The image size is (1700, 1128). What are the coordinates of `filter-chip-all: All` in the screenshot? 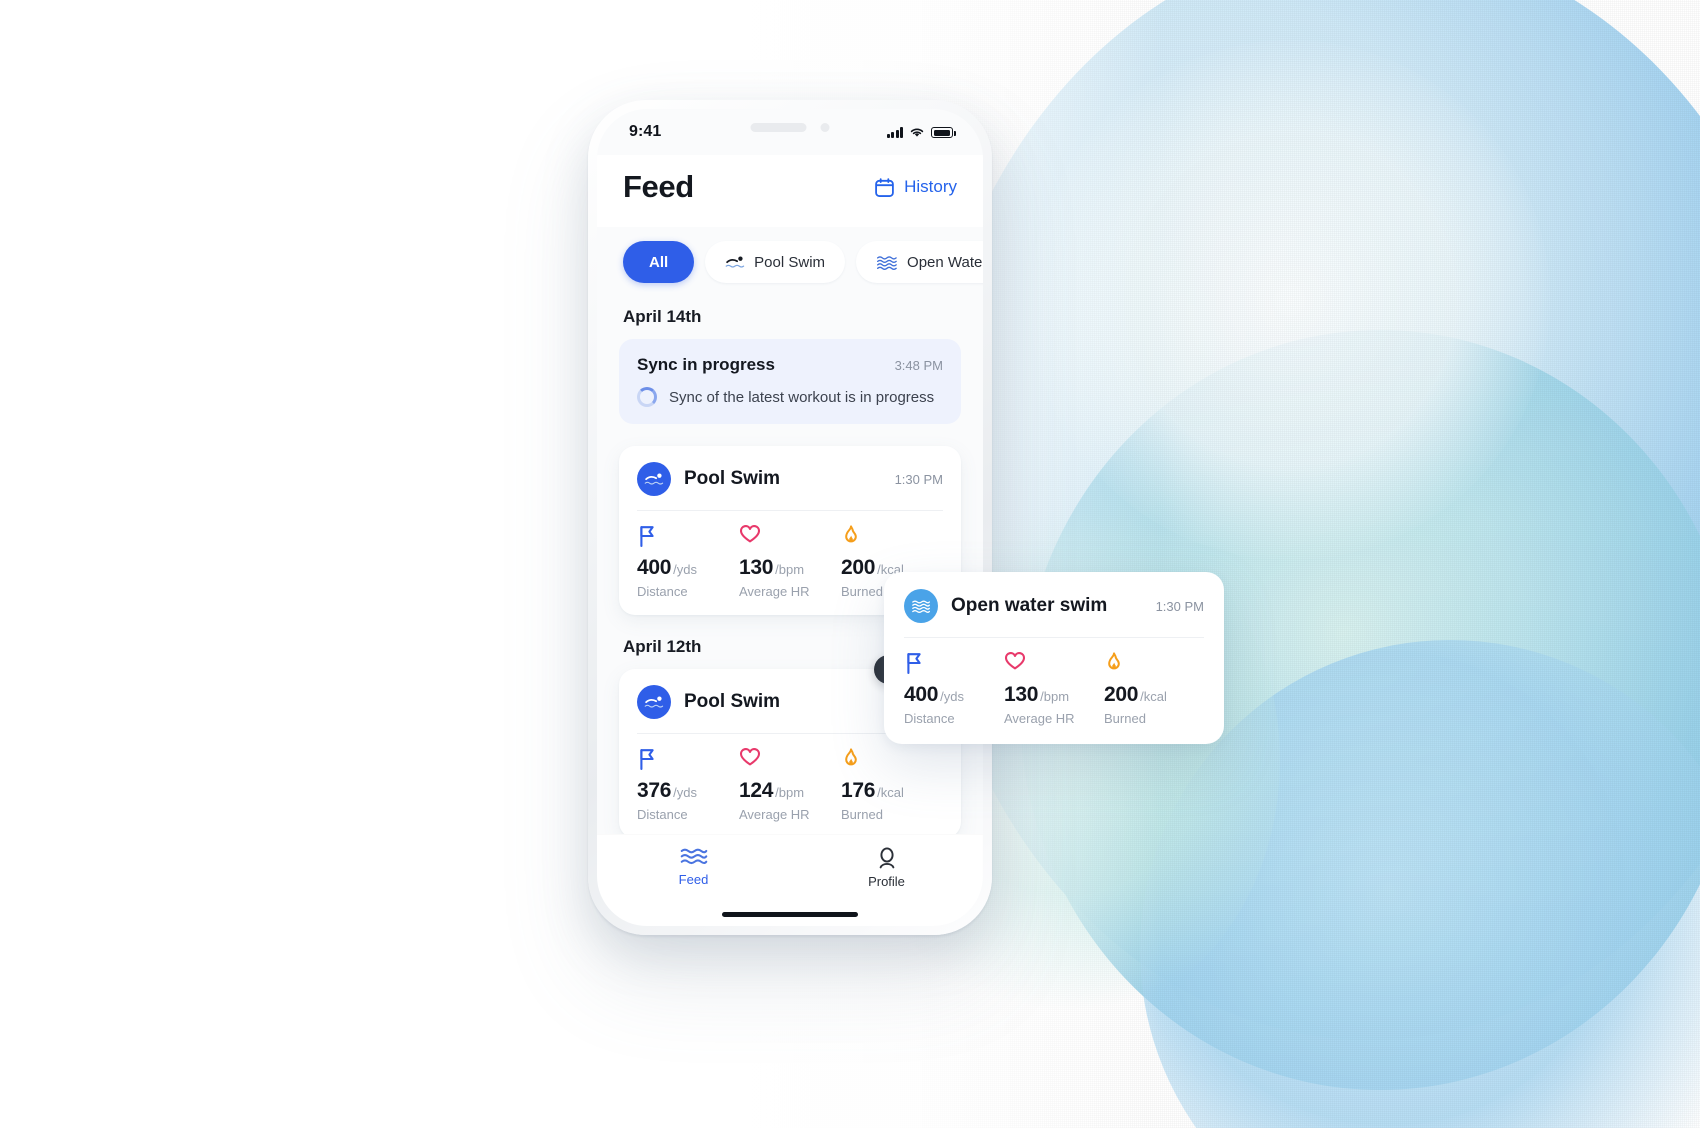 It's located at (659, 262).